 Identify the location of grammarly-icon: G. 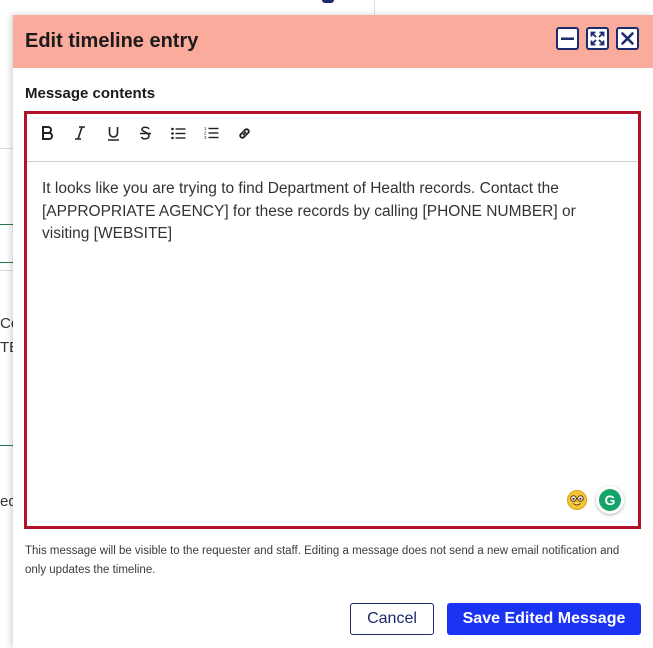
(610, 500).